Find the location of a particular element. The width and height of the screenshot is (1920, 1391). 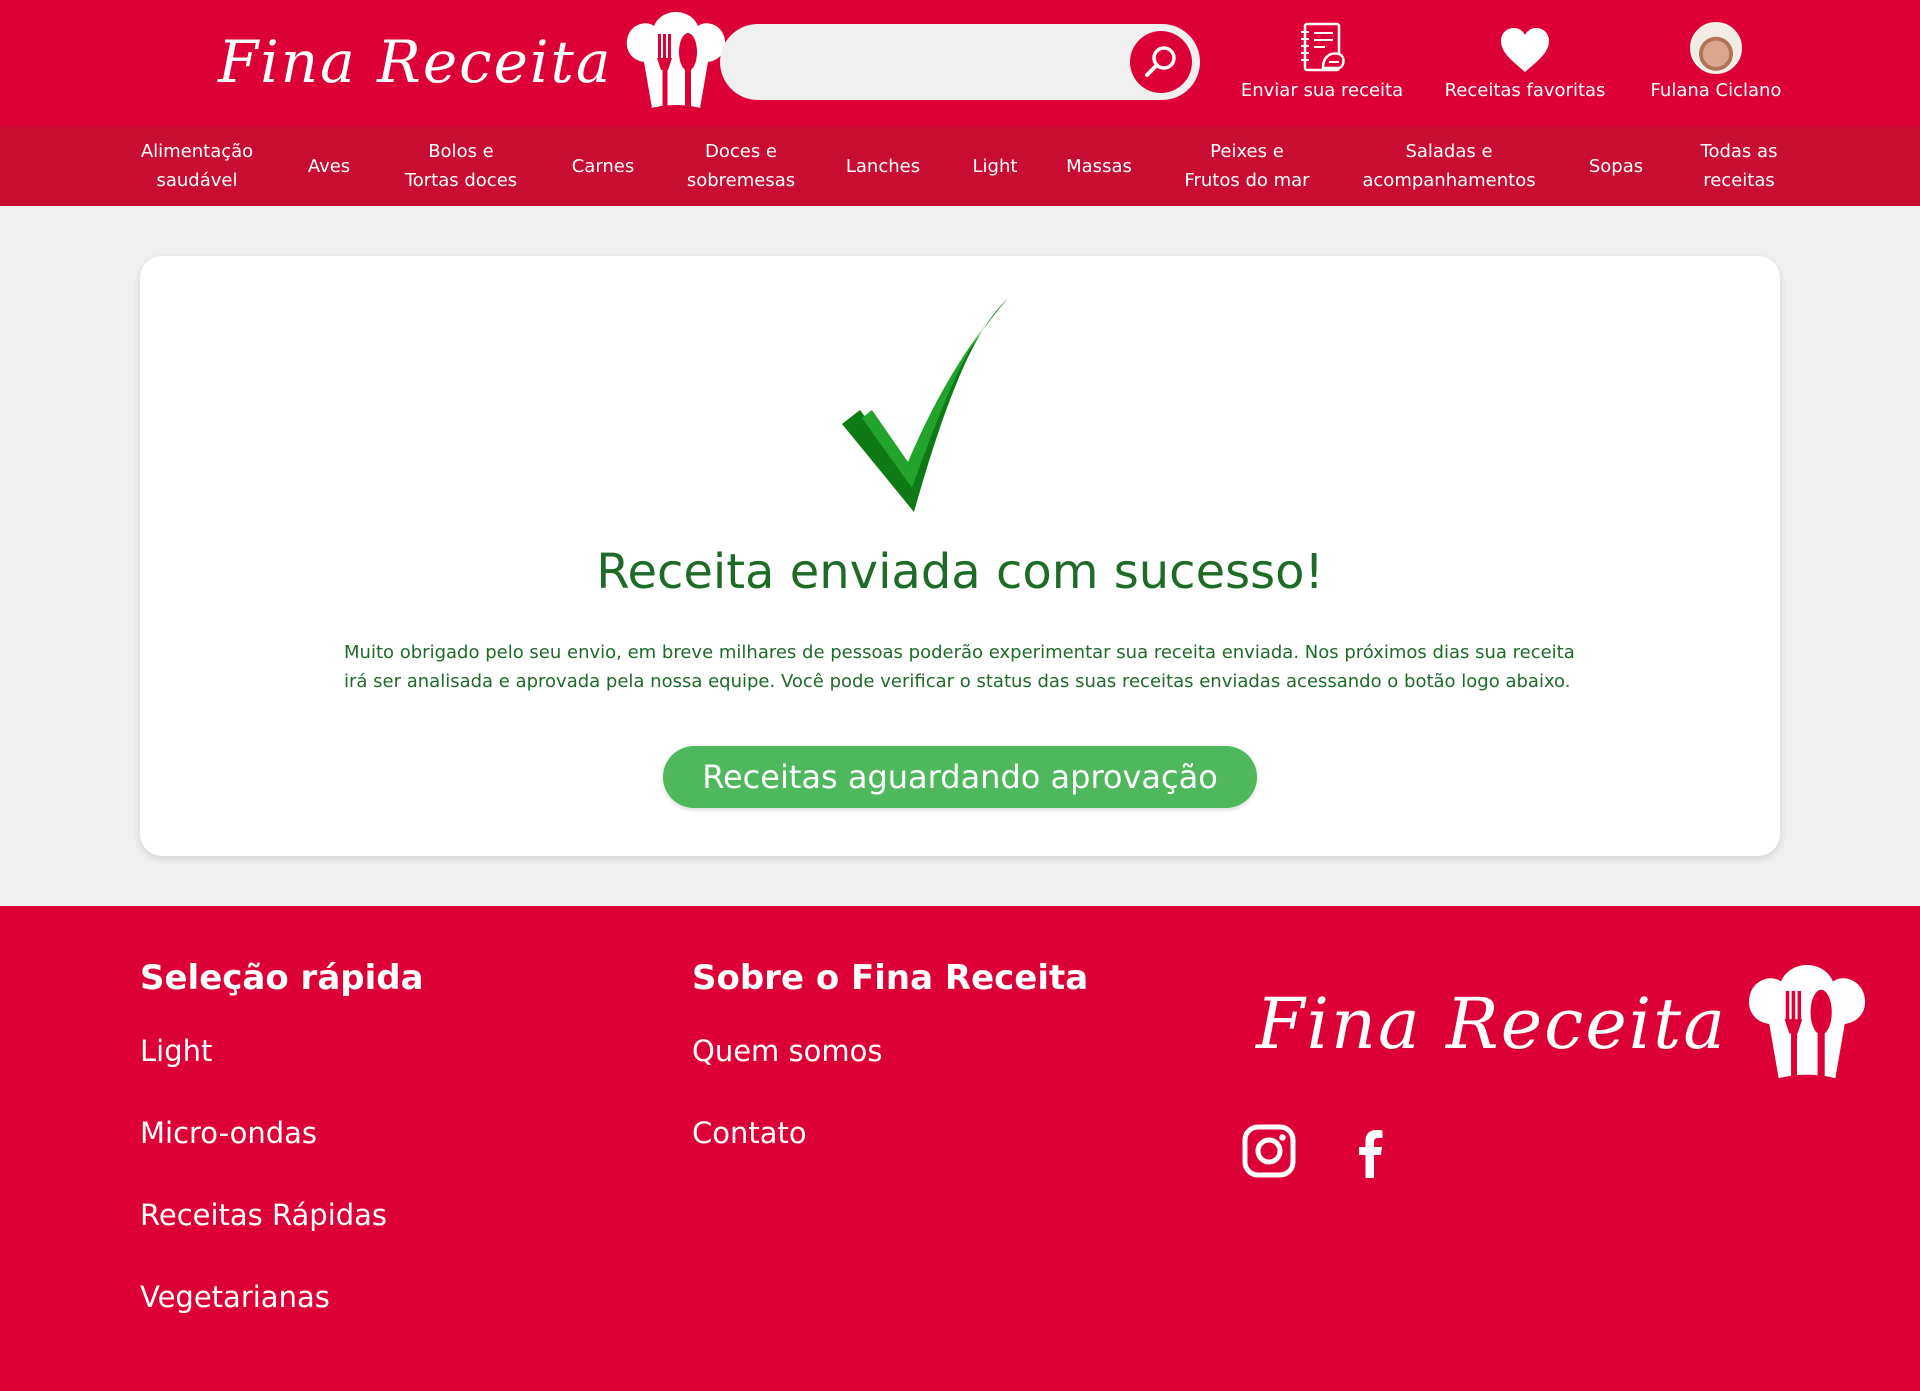

nav-item-todas-receitas: Todas as receitas is located at coordinates (1739, 166).